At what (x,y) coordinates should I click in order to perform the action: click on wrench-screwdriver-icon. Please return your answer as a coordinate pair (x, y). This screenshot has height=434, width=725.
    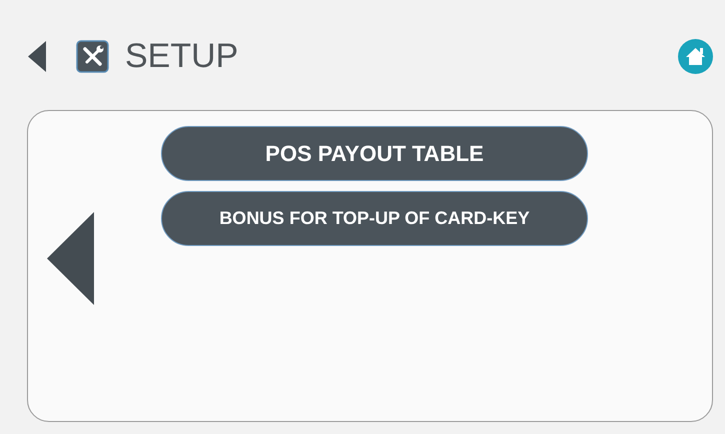
    Looking at the image, I should click on (92, 56).